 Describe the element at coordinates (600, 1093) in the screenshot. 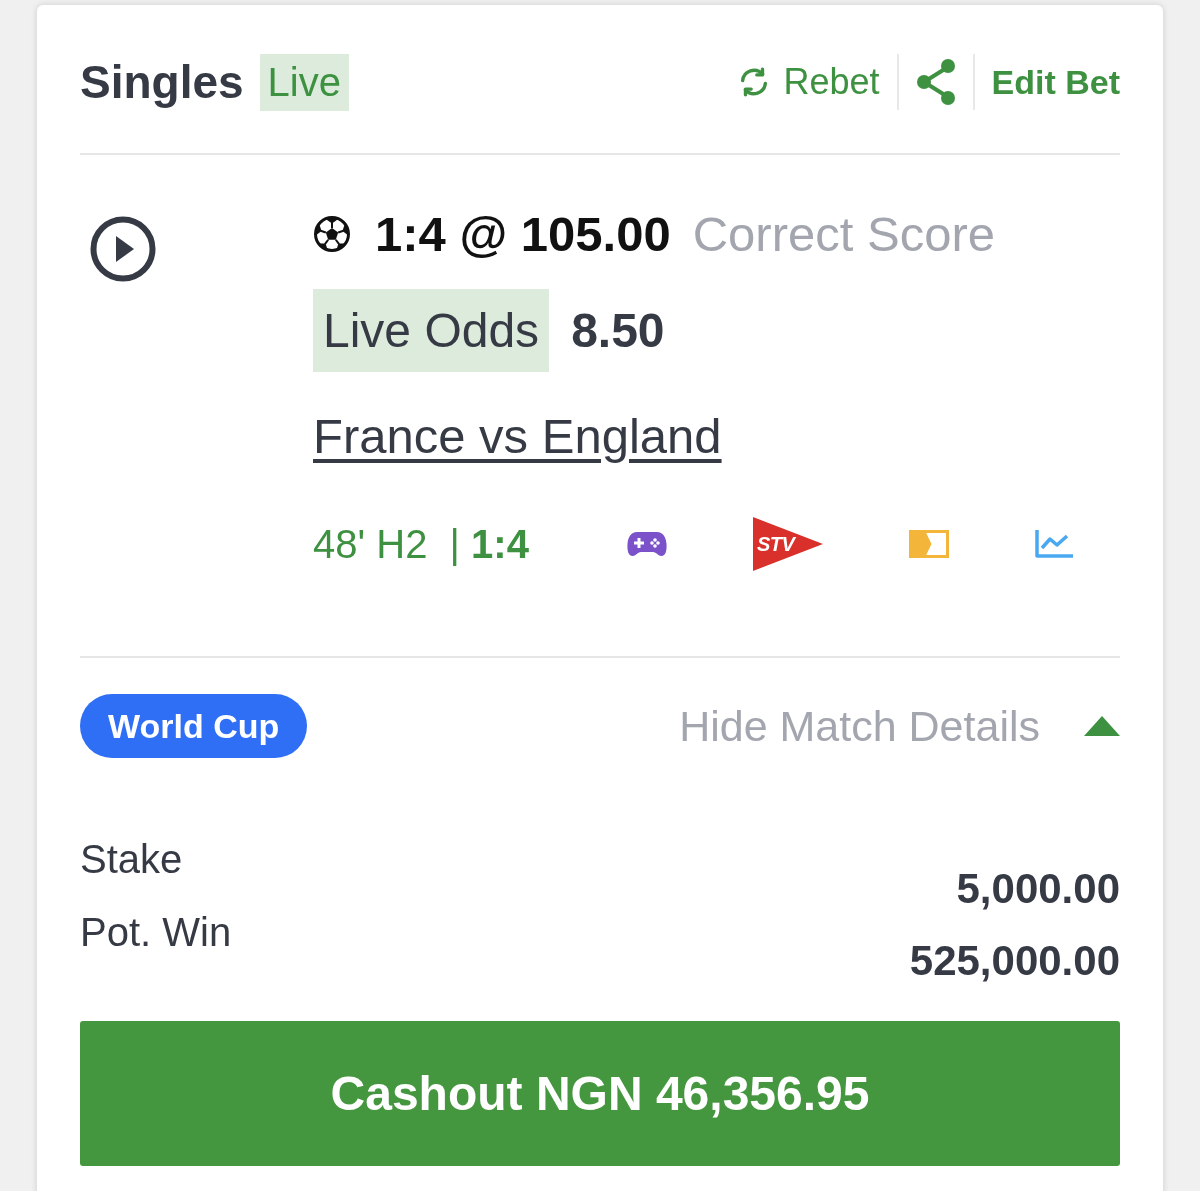

I see `cashout-button: Cashout NGN 46,356.95` at that location.